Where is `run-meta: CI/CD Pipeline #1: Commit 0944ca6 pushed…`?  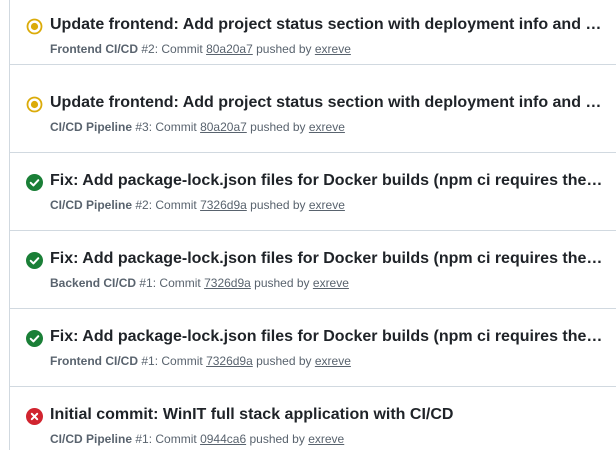
run-meta: CI/CD Pipeline #1: Commit 0944ca6 pushed… is located at coordinates (197, 439).